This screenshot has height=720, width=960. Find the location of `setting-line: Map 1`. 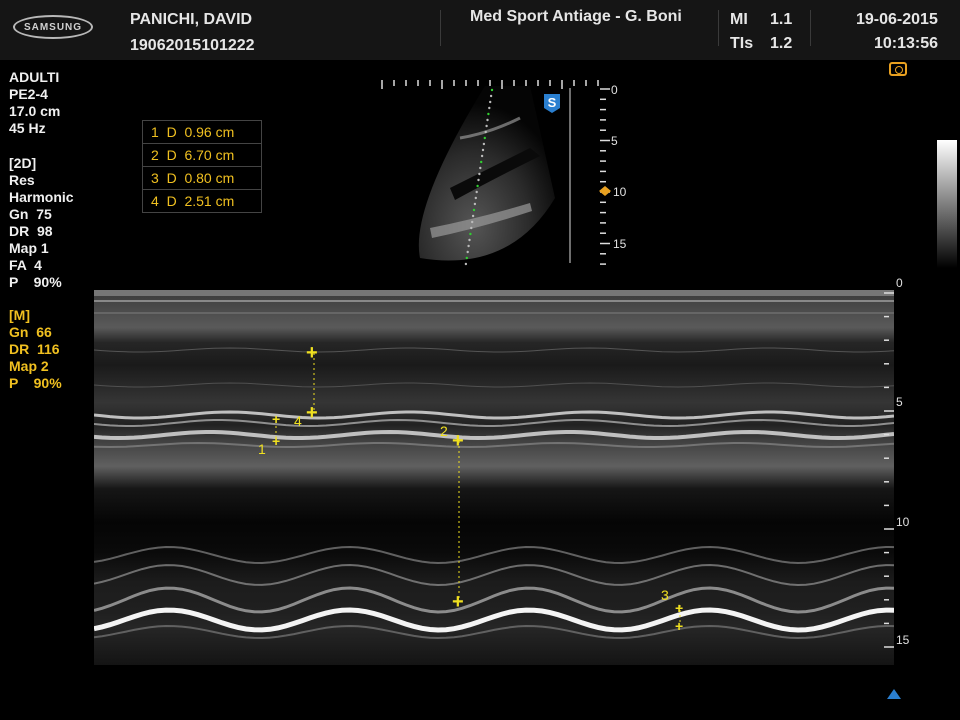

setting-line: Map 1 is located at coordinates (29, 248).